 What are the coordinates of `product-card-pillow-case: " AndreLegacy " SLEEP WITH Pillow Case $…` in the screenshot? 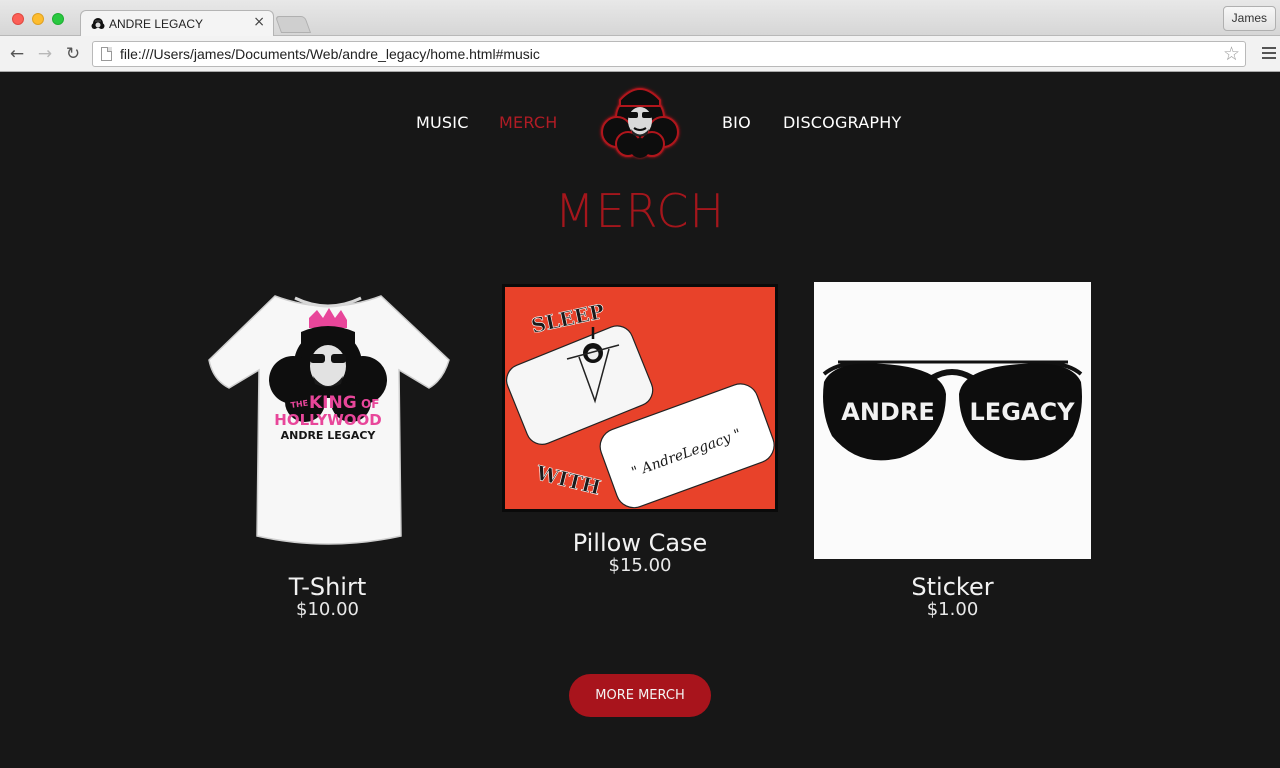 It's located at (640, 430).